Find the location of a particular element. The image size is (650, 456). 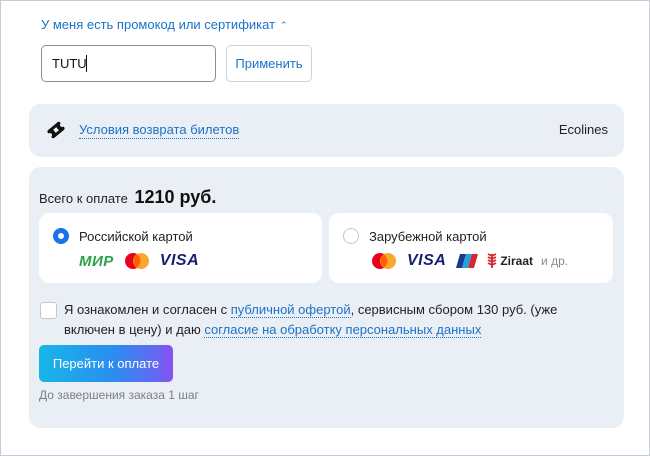

bank-card-logo is located at coordinates (467, 261).